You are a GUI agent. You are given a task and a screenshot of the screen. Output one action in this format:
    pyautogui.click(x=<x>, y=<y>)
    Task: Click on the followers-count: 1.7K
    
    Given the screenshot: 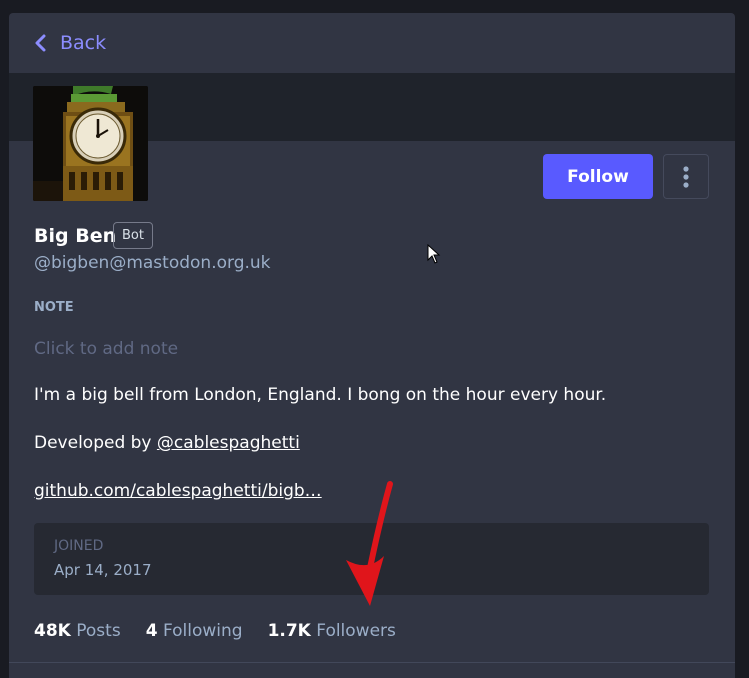 What is the action you would take?
    pyautogui.click(x=289, y=631)
    